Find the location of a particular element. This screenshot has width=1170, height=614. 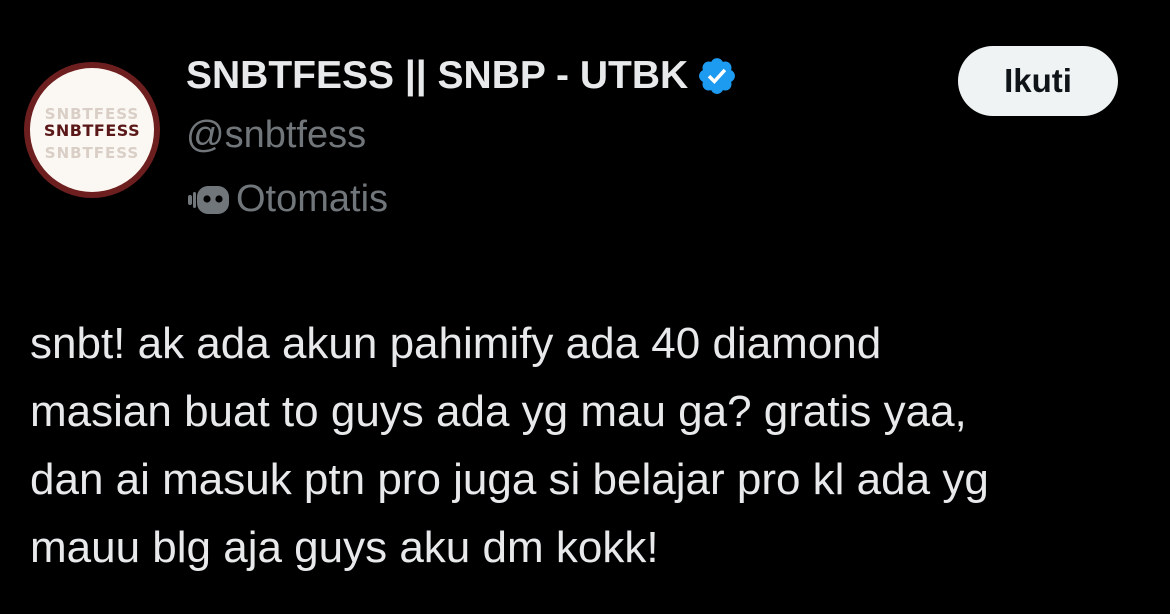

avatar: SNBTFESS SNBTFESS SNBTFESS is located at coordinates (92, 130).